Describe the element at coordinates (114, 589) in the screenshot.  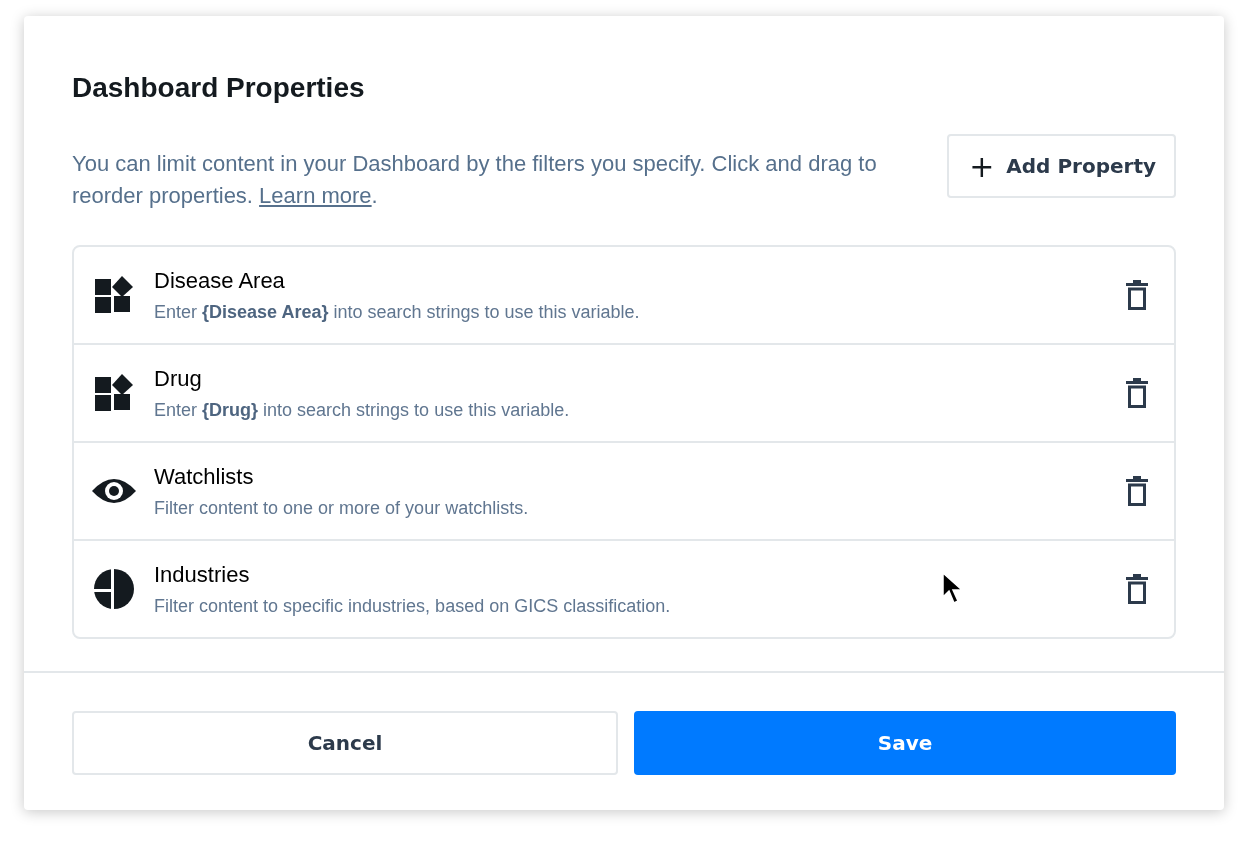
I see `globe-icon` at that location.